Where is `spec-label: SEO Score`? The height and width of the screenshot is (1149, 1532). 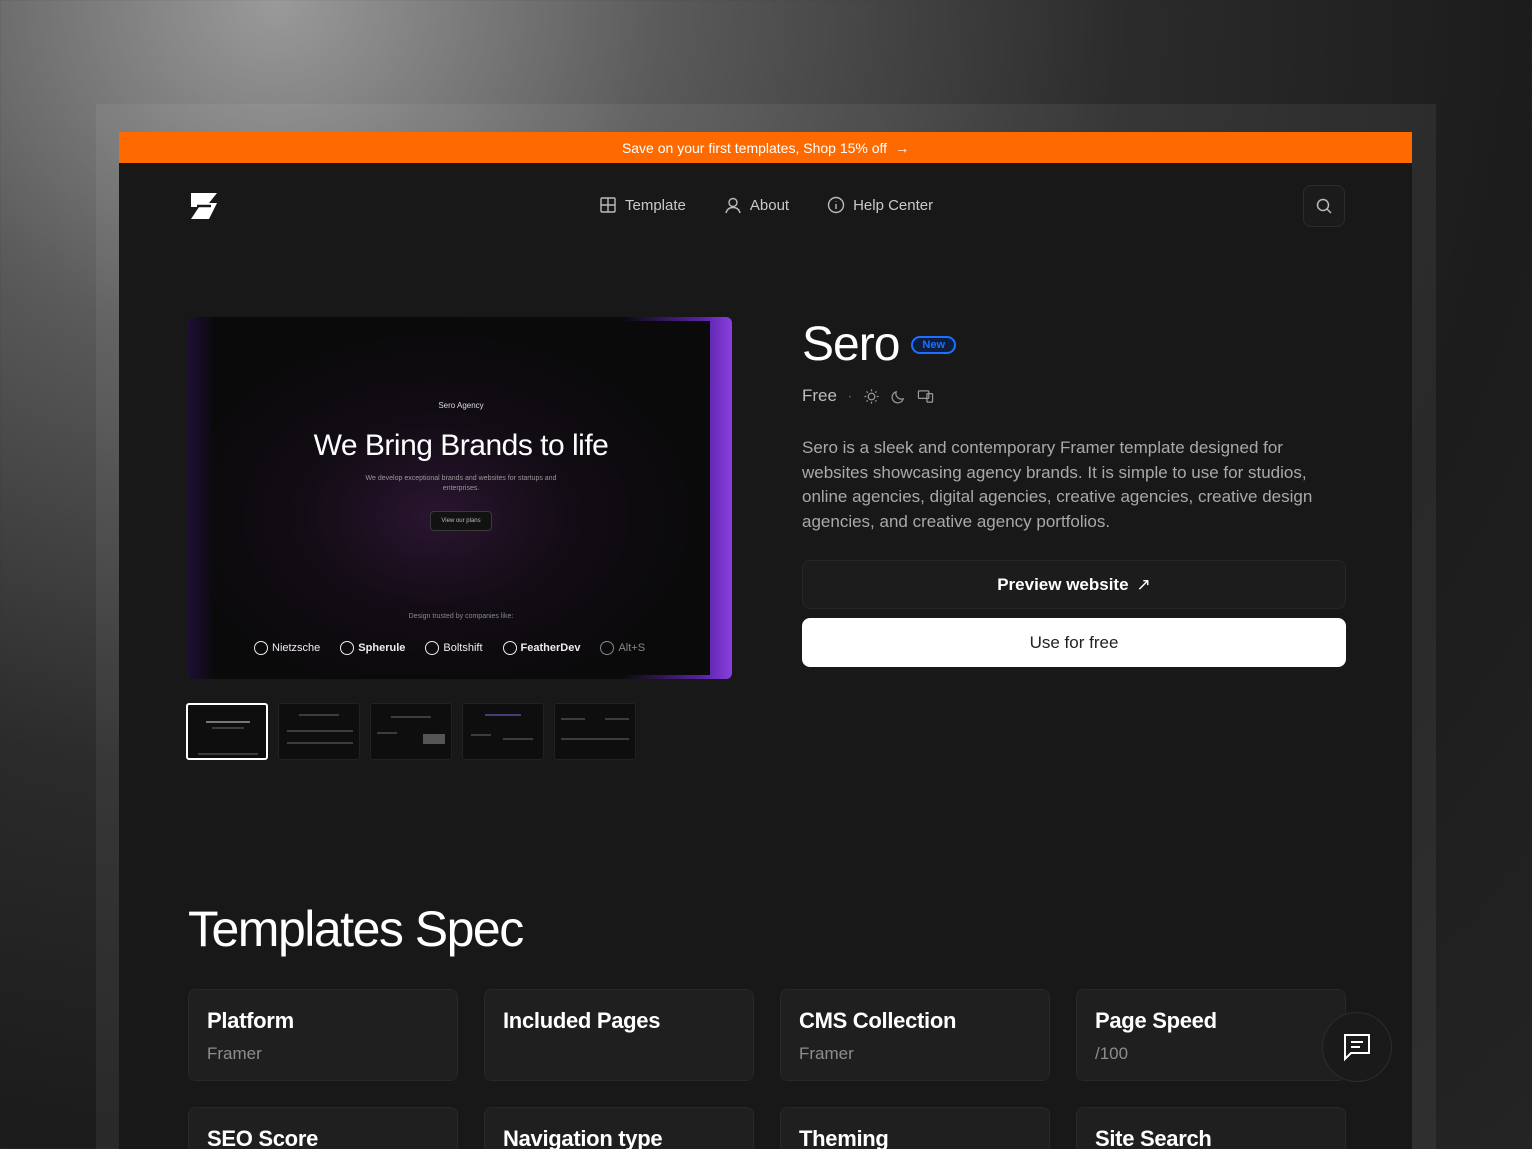 spec-label: SEO Score is located at coordinates (263, 1137).